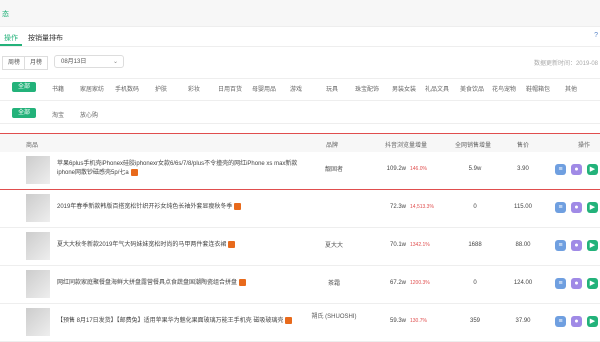 The image size is (600, 342). Describe the element at coordinates (300, 13) in the screenshot. I see `top-strip: 态` at that location.